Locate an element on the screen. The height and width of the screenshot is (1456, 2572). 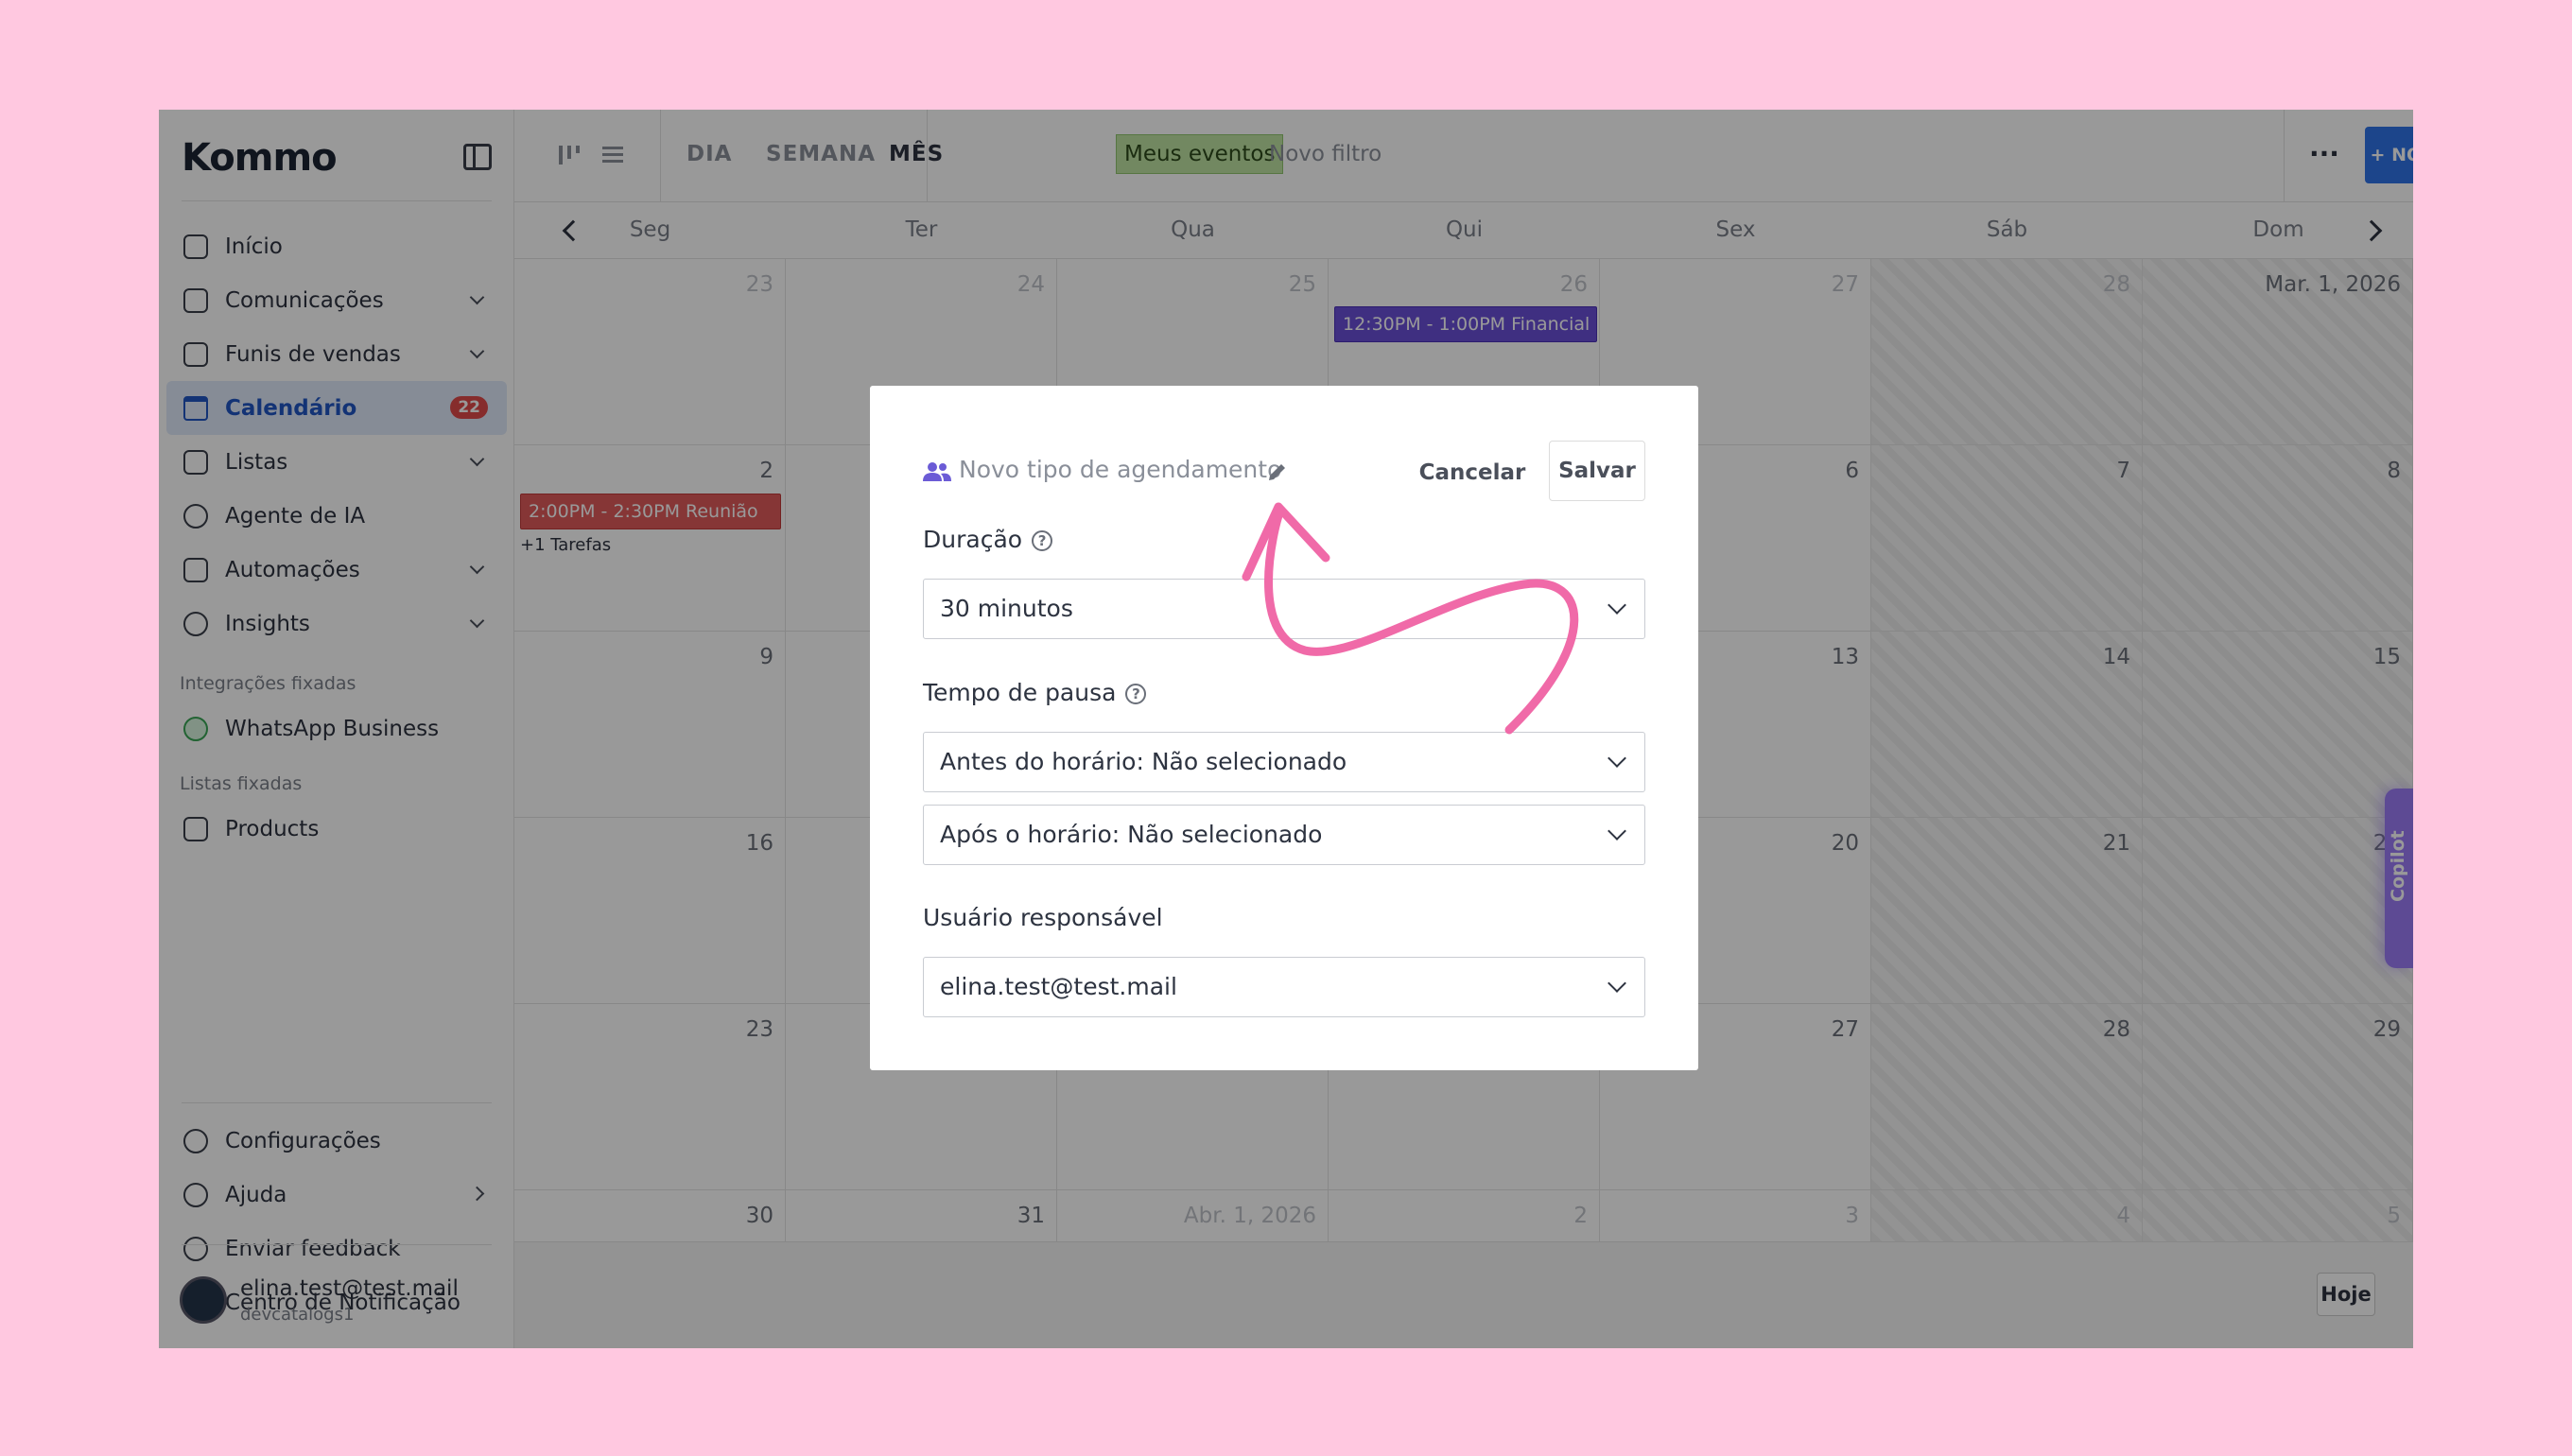
pause-label: Tempo de pausa? is located at coordinates (1035, 692).